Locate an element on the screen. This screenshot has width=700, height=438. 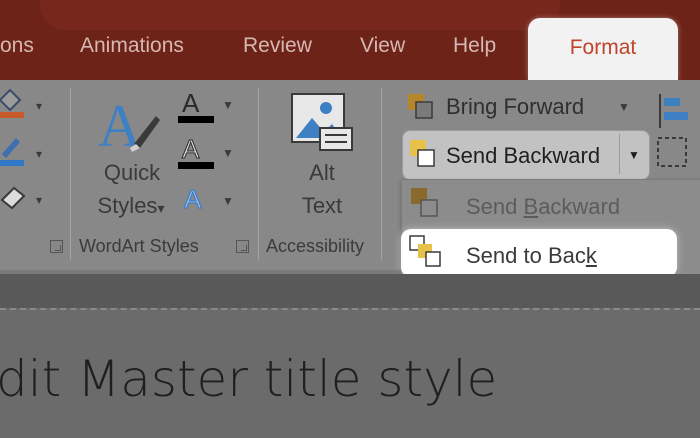
alt-text-label-line1: Alt is located at coordinates (322, 172).